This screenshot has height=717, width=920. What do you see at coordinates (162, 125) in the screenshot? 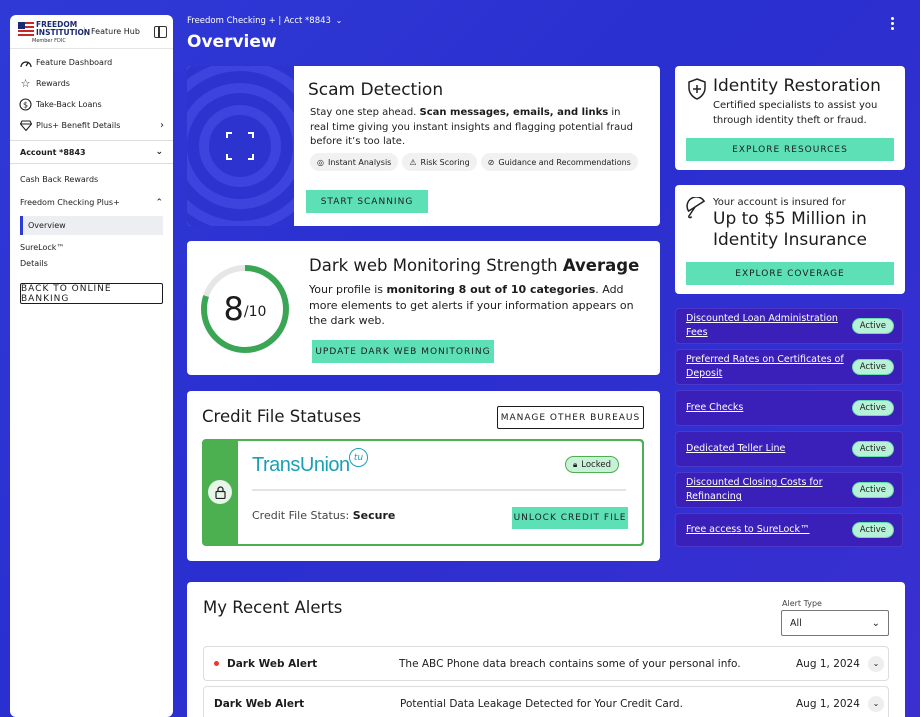
I see `chevron-right-icon: ›` at bounding box center [162, 125].